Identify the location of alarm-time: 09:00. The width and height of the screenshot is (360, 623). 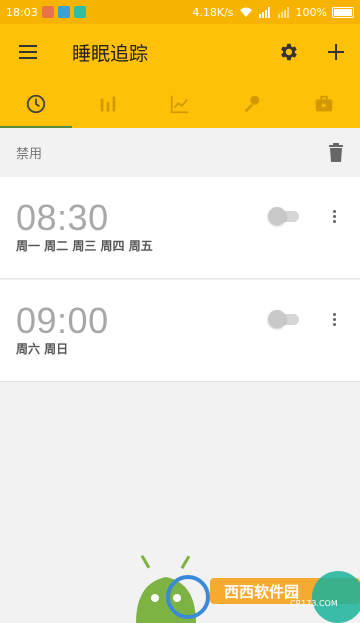
(62, 320).